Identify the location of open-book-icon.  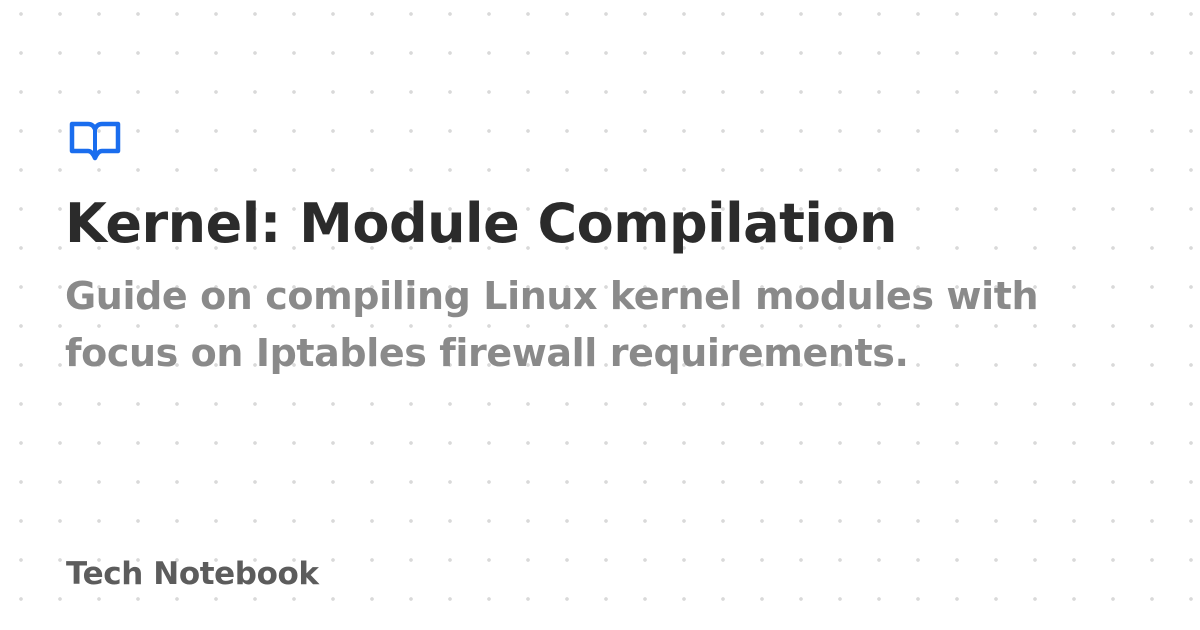
(95, 141).